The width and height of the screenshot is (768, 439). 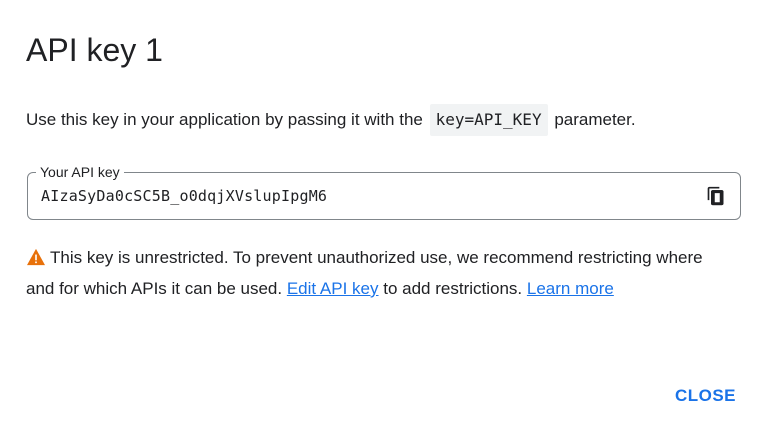 What do you see at coordinates (80, 172) in the screenshot?
I see `api-key-field-label: Your API key` at bounding box center [80, 172].